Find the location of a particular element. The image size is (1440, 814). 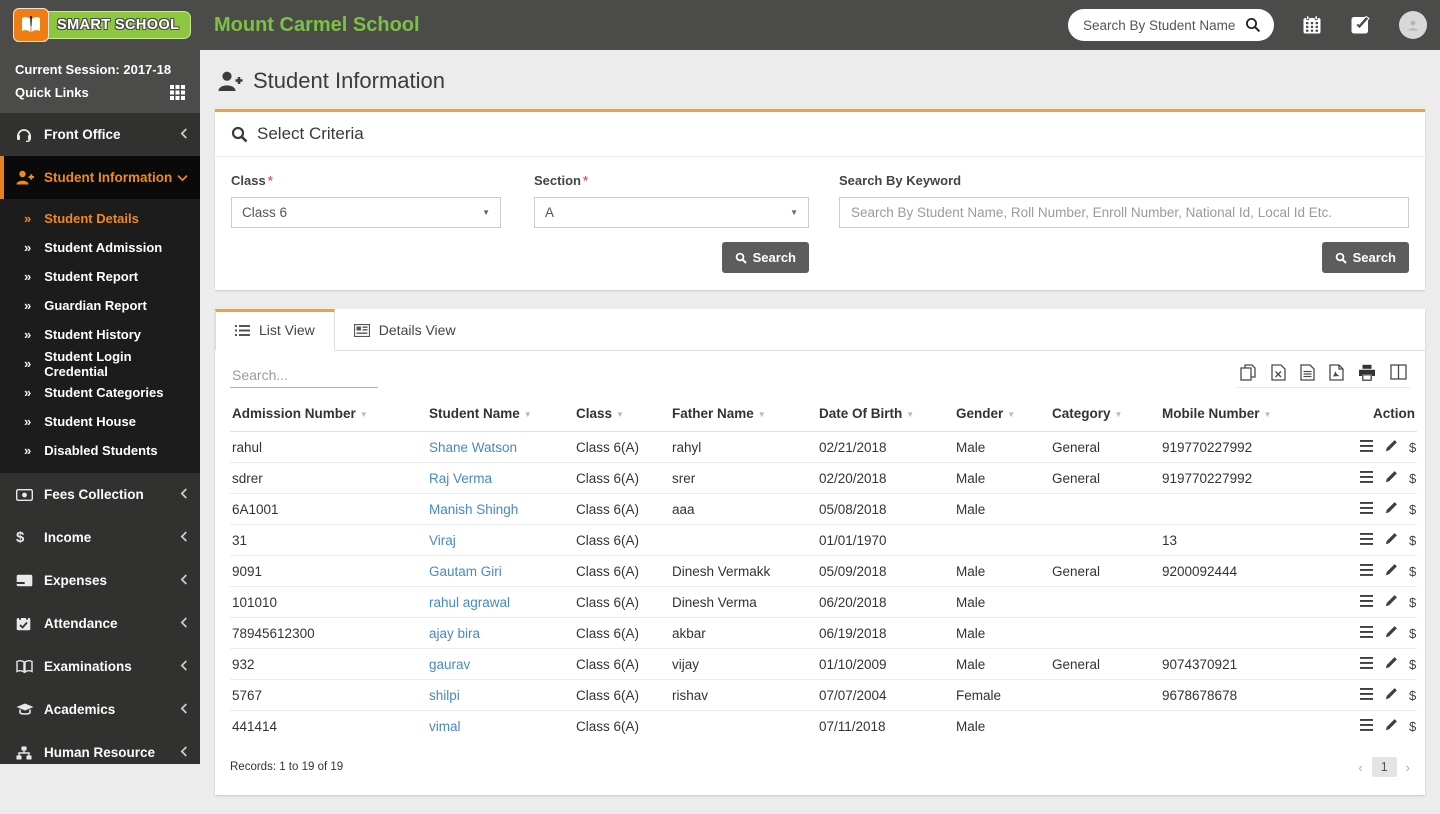

student-name-link: Gautam Giri is located at coordinates (465, 571).